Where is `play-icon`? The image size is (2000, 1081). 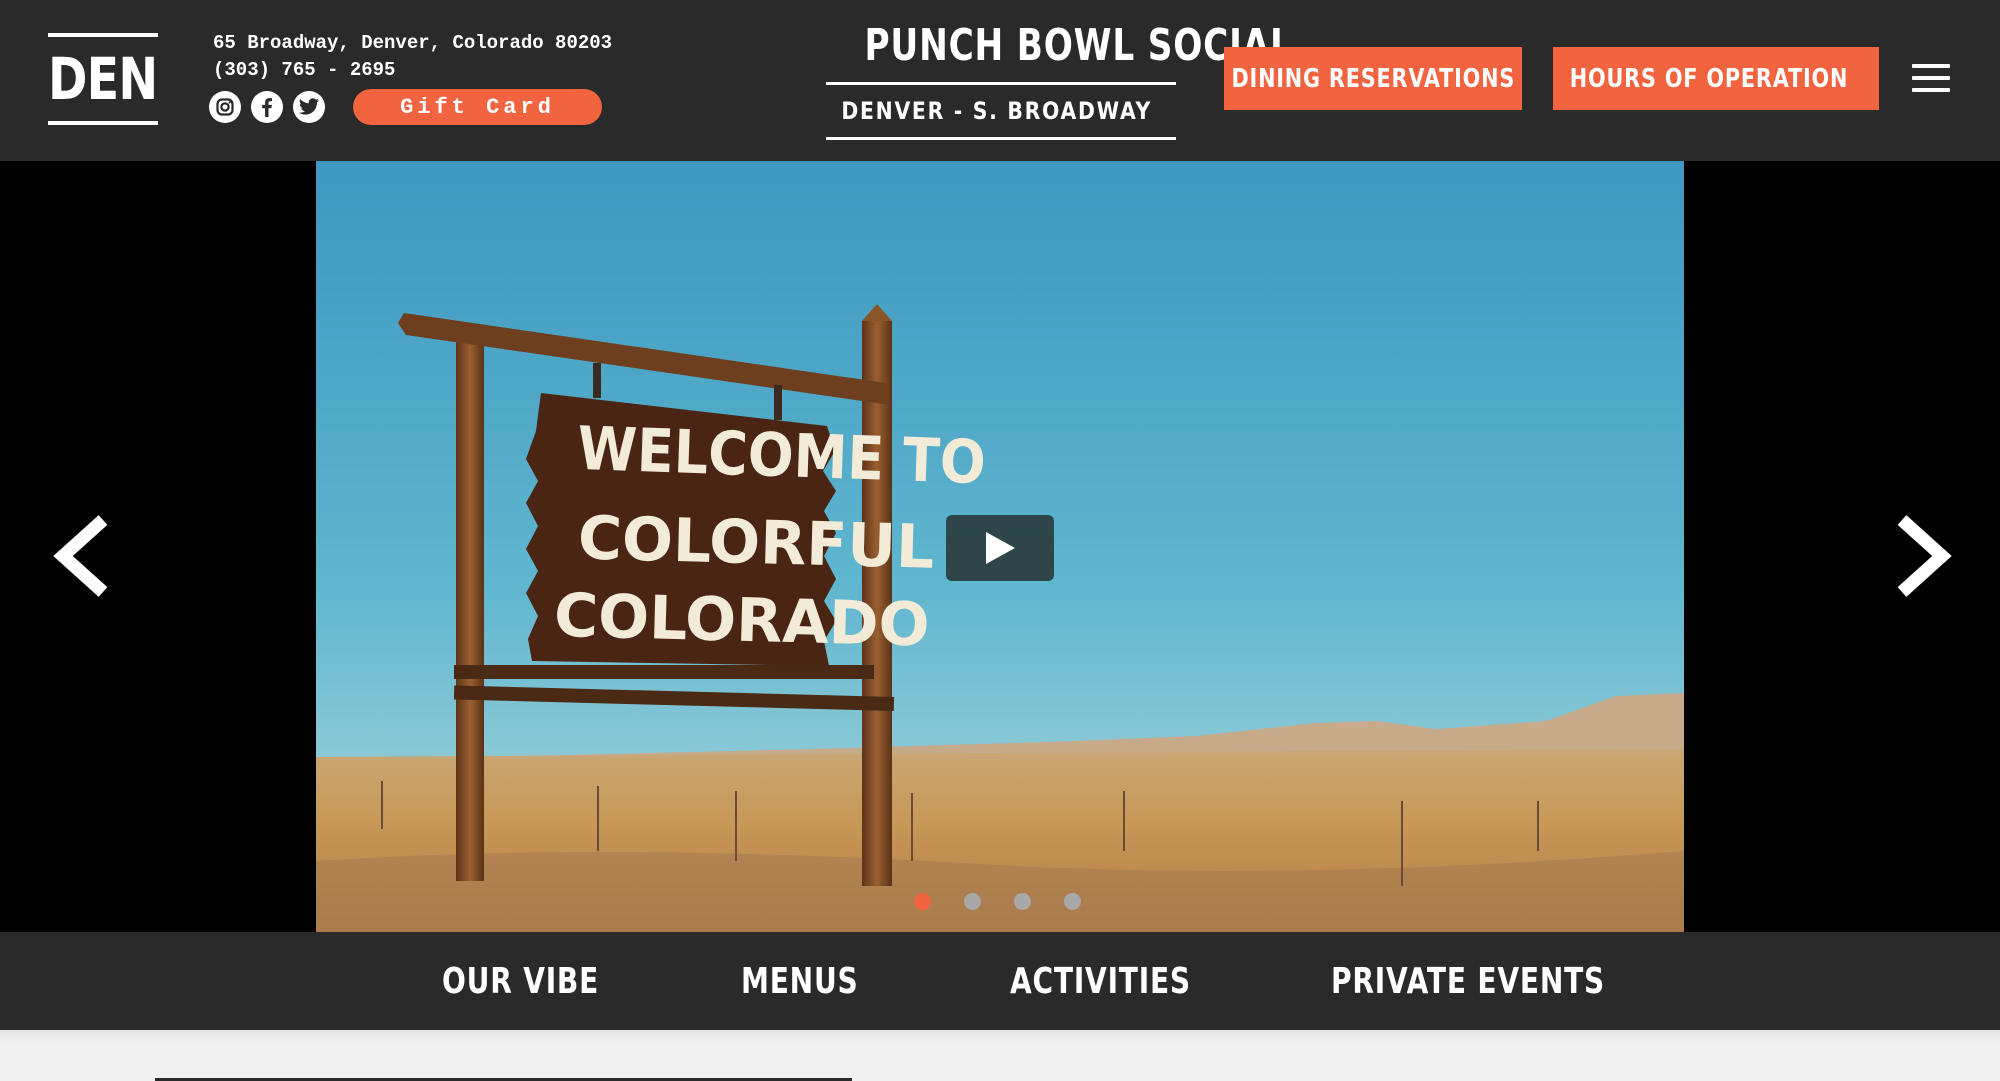
play-icon is located at coordinates (1000, 548).